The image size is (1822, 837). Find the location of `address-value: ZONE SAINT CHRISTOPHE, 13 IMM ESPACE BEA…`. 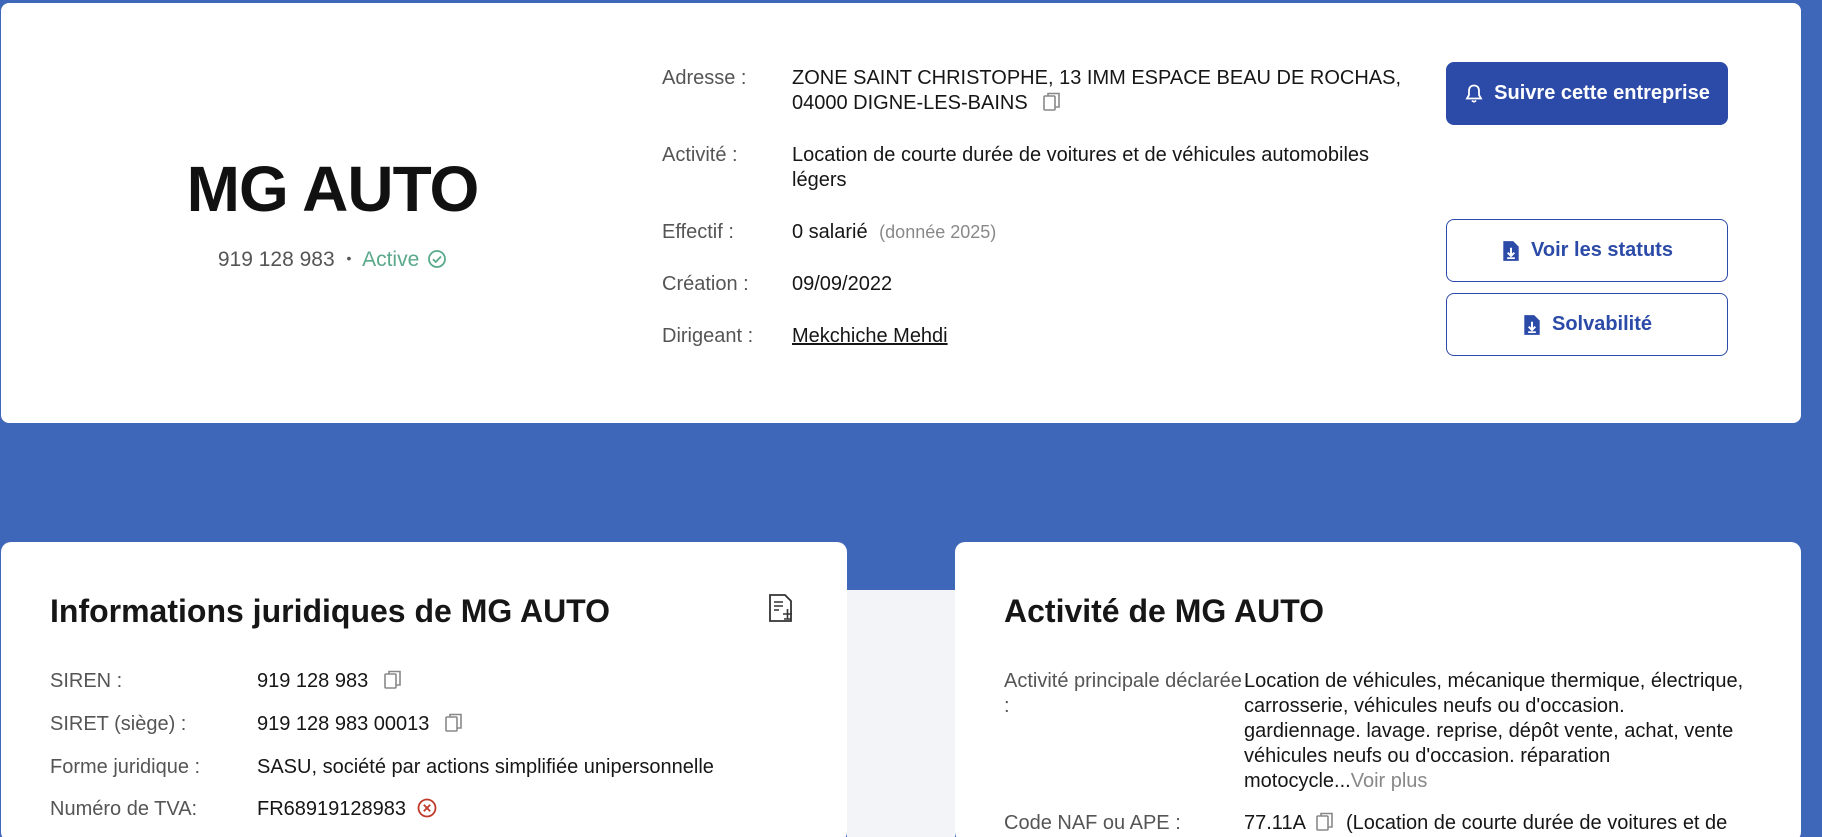

address-value: ZONE SAINT CHRISTOPHE, 13 IMM ESPACE BEA… is located at coordinates (1097, 91).